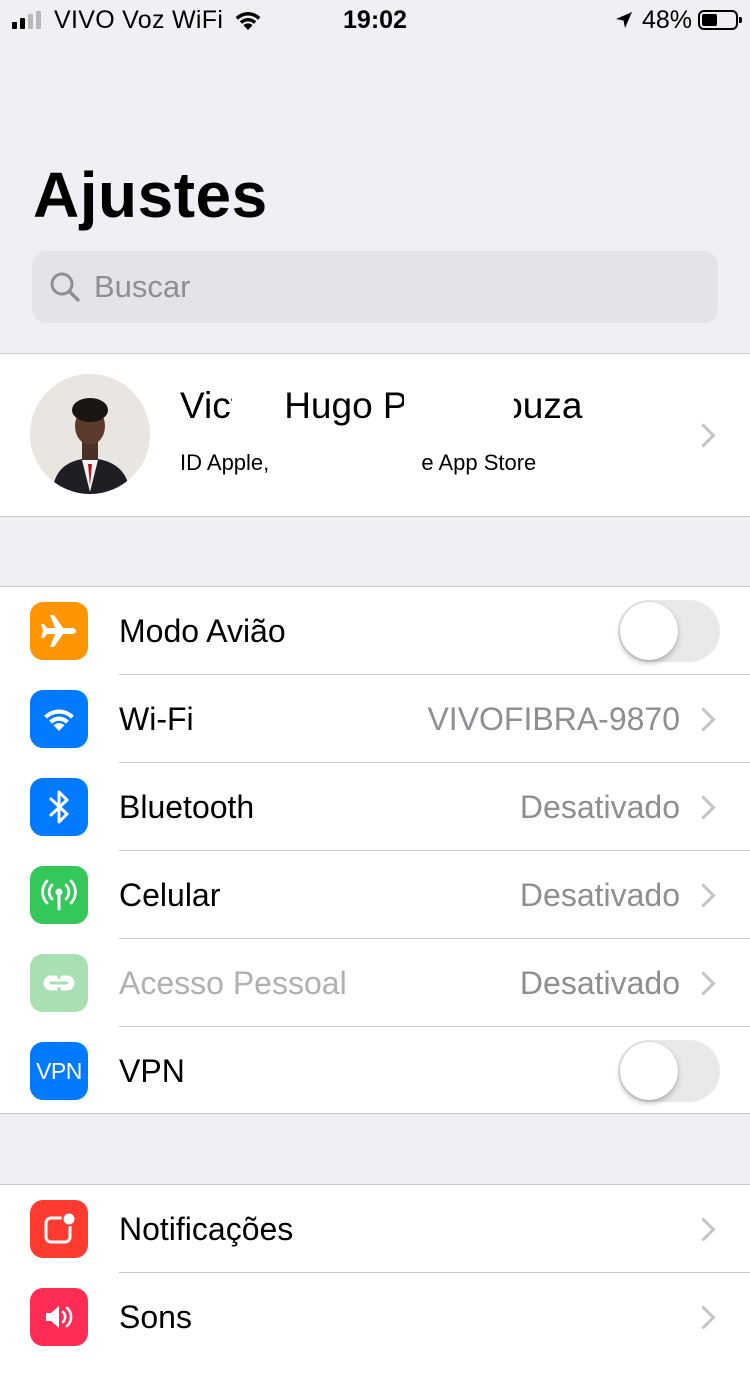 This screenshot has height=1385, width=750. What do you see at coordinates (375, 895) in the screenshot?
I see `row-cellular: Celular Desativado` at bounding box center [375, 895].